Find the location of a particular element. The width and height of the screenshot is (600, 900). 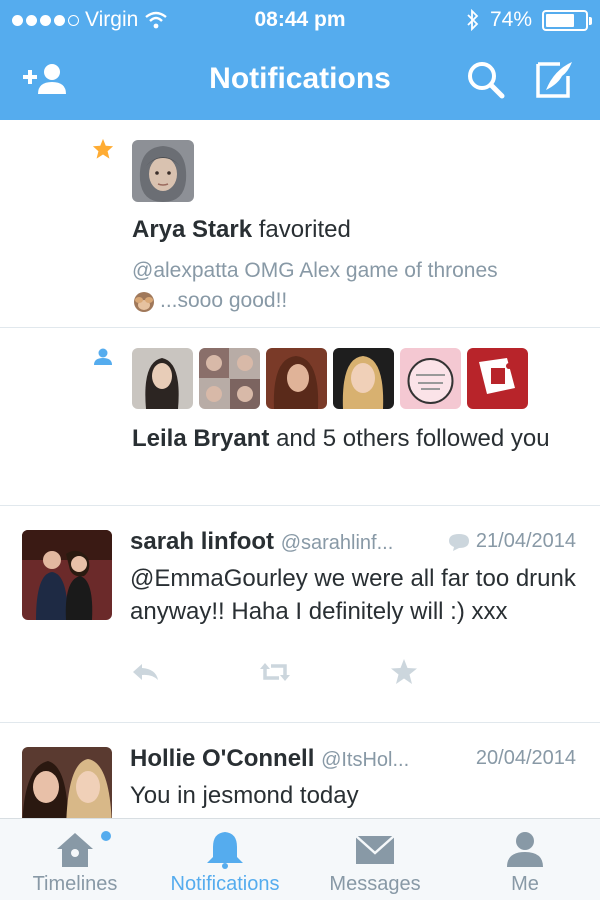

bluetooth-icon is located at coordinates (473, 20).